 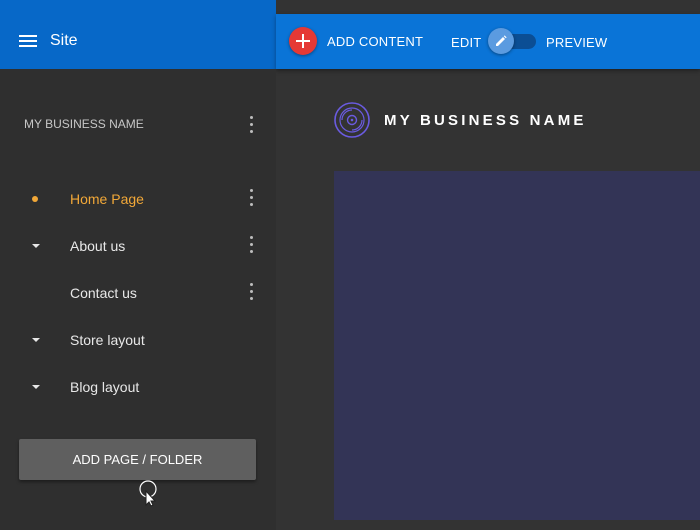 I want to click on editor-toolbar: ADD CONTENT EDIT PREVIEW, so click(x=488, y=41).